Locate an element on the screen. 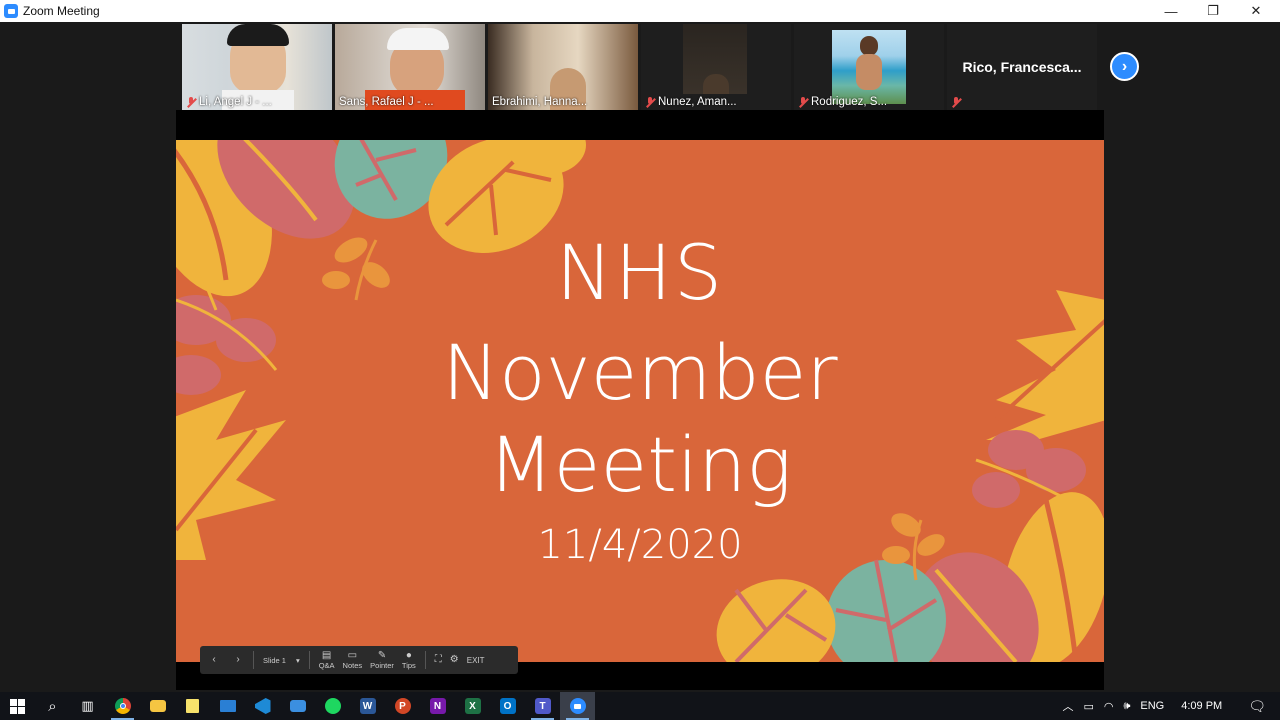 This screenshot has height=720, width=1280. volume-icon: 🕪 is located at coordinates (1126, 706).